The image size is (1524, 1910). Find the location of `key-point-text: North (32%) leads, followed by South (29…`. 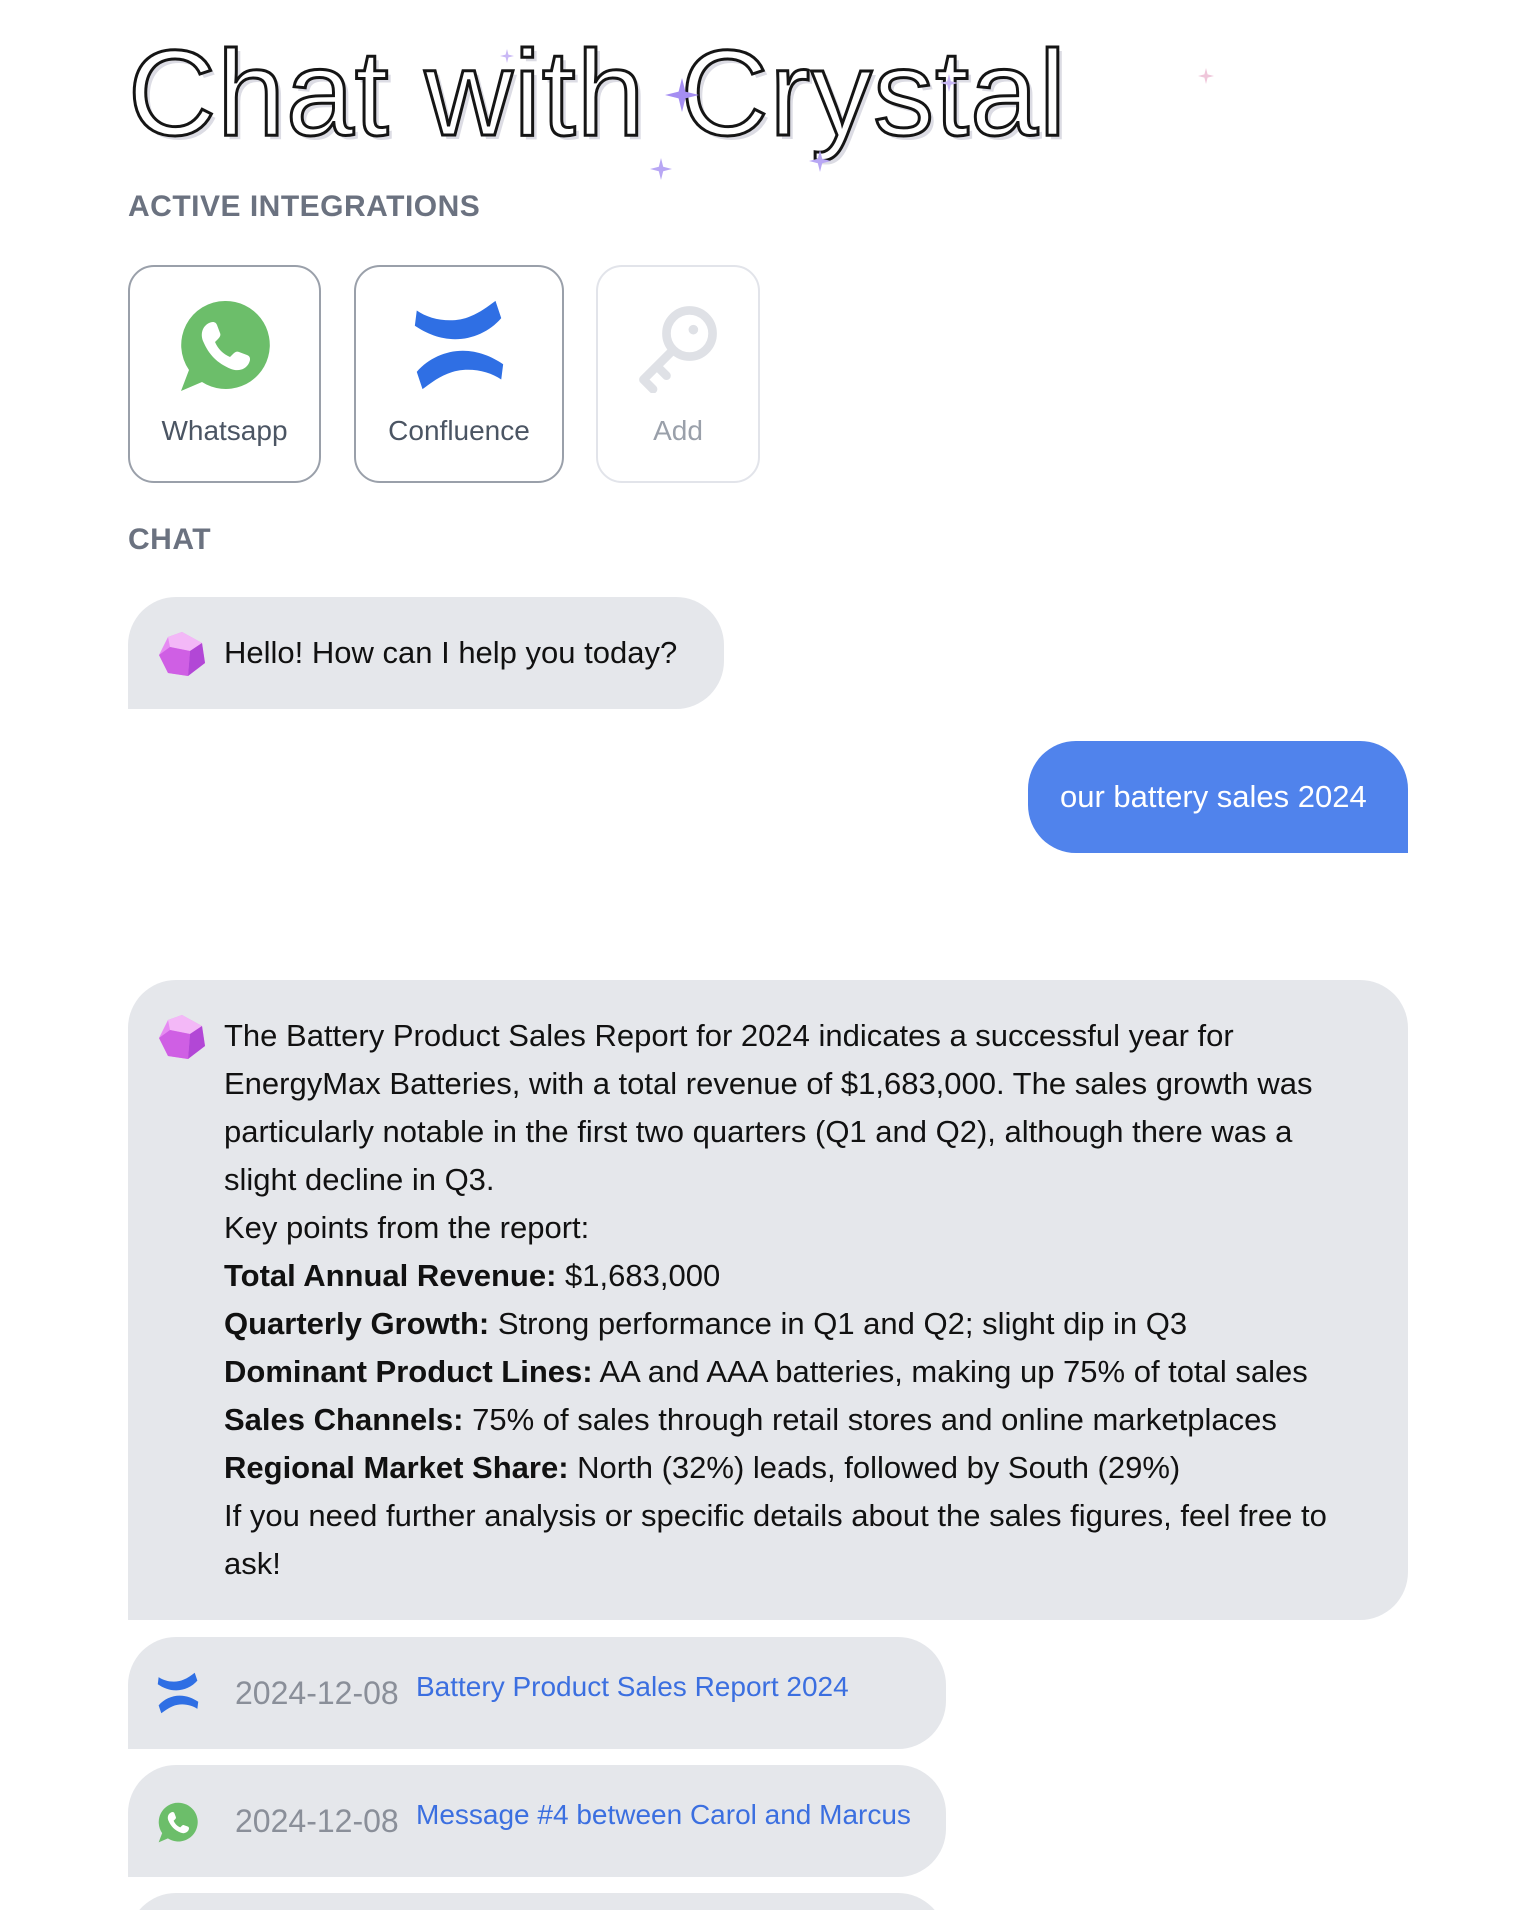

key-point-text: North (32%) leads, followed by South (29… is located at coordinates (874, 1467).